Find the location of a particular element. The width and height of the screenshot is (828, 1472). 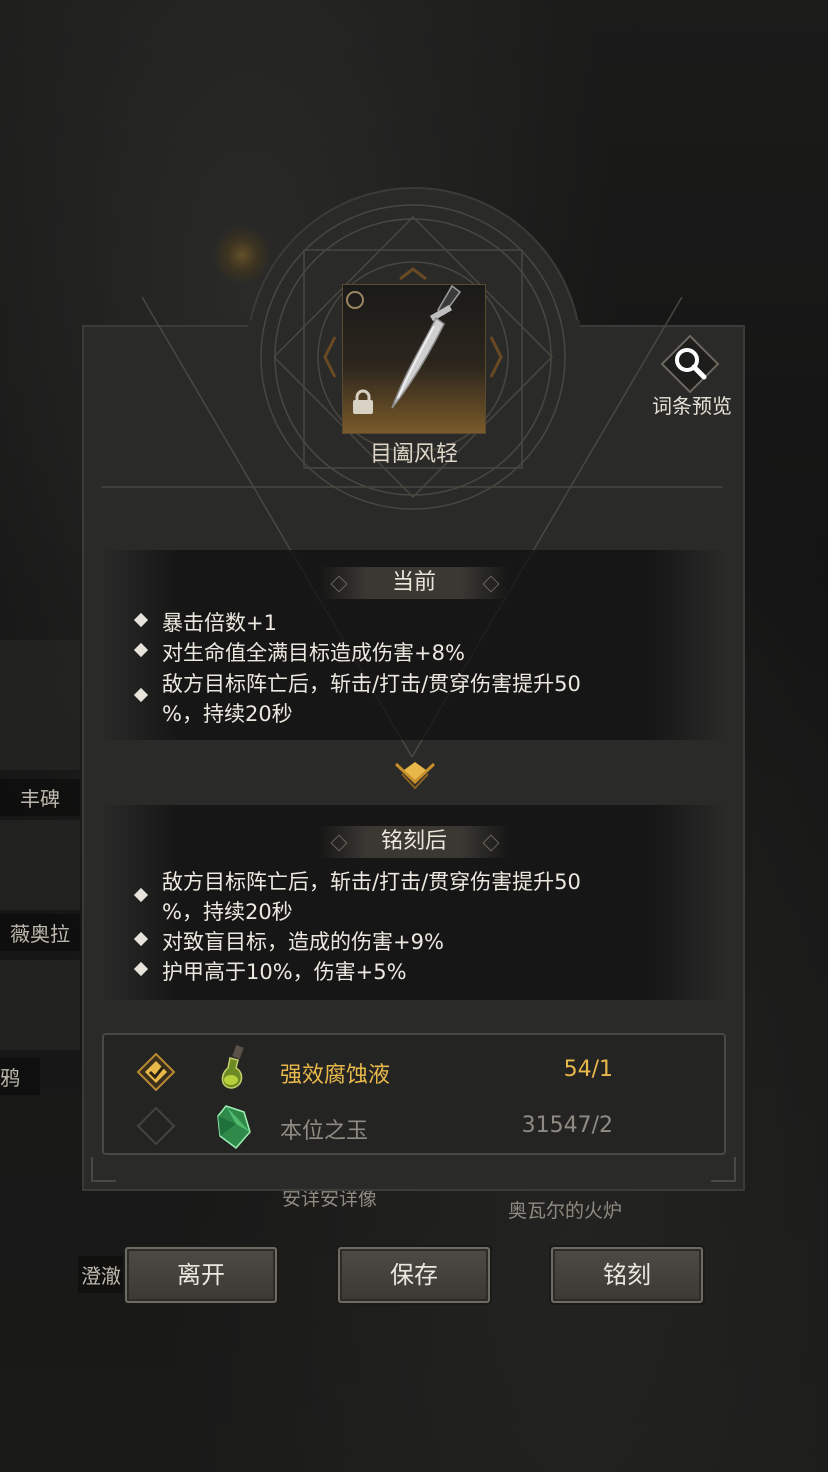

checkbox-unchecked-icon is located at coordinates (156, 1126).